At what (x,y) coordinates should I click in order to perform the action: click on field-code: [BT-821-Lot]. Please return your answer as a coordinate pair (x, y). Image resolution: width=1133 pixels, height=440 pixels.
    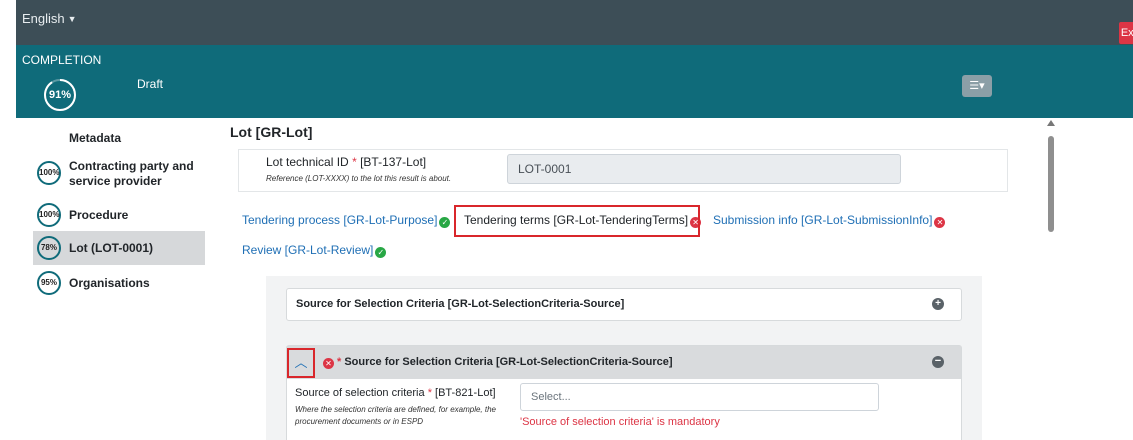
    Looking at the image, I should click on (465, 393).